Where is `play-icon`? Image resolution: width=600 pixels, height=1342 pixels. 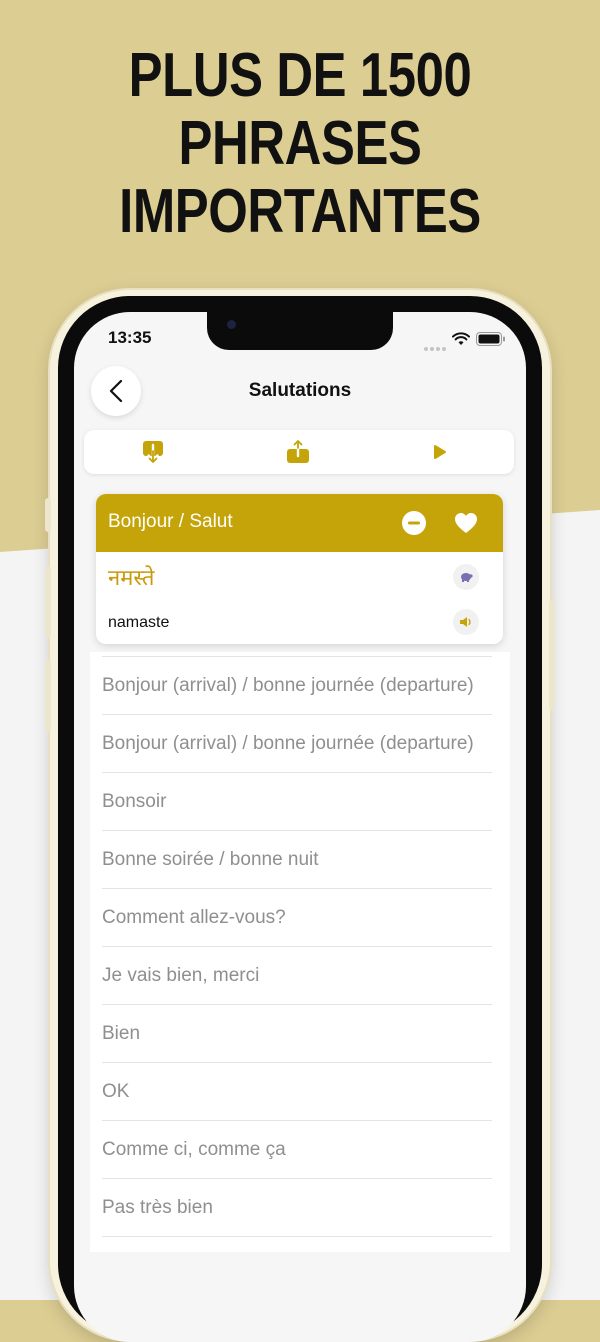
play-icon is located at coordinates (440, 452).